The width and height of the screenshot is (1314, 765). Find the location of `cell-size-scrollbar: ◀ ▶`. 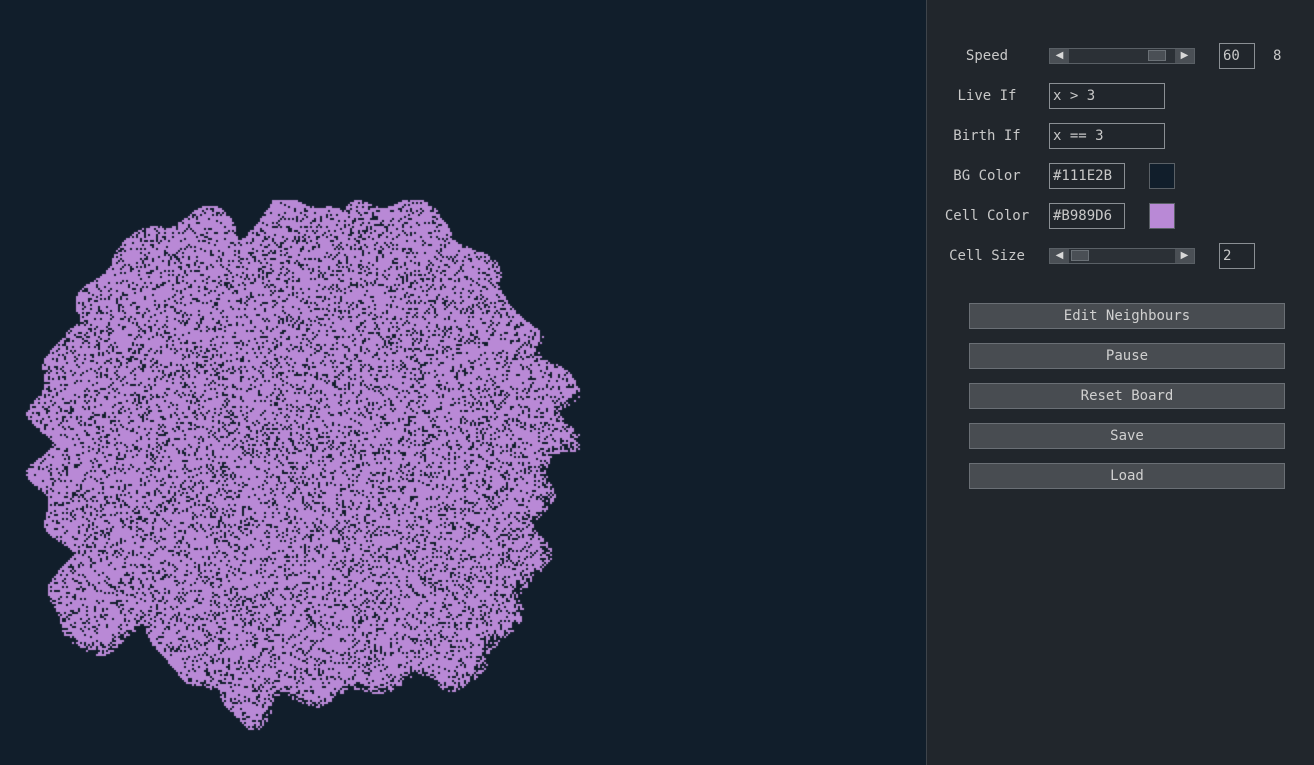

cell-size-scrollbar: ◀ ▶ is located at coordinates (1122, 256).